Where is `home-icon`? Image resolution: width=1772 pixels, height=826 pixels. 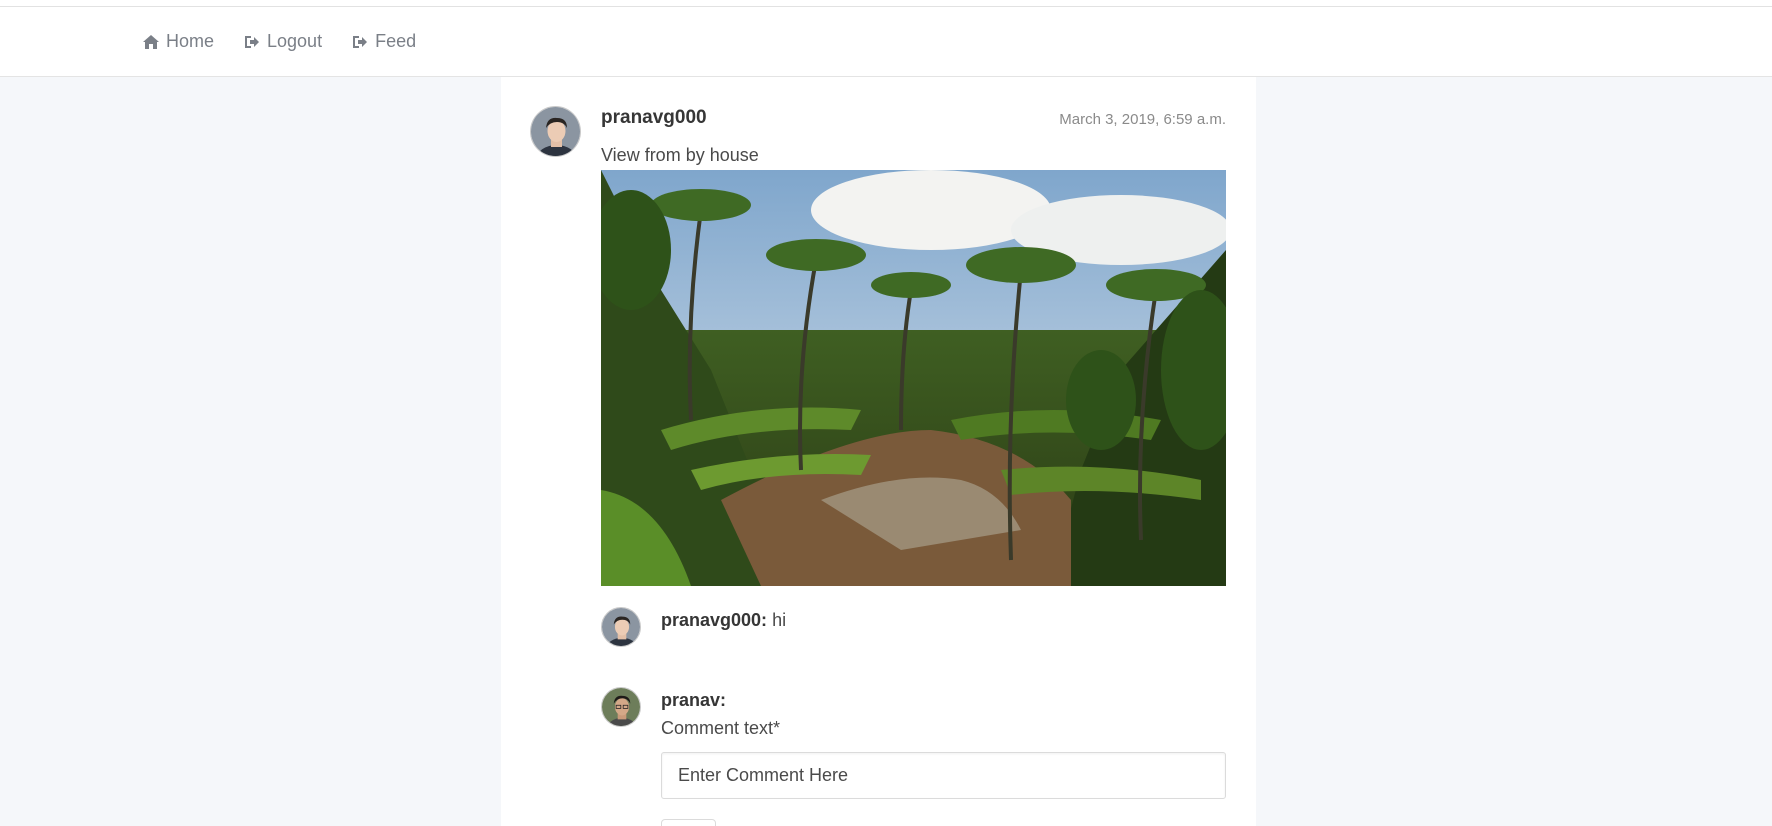
home-icon is located at coordinates (151, 41).